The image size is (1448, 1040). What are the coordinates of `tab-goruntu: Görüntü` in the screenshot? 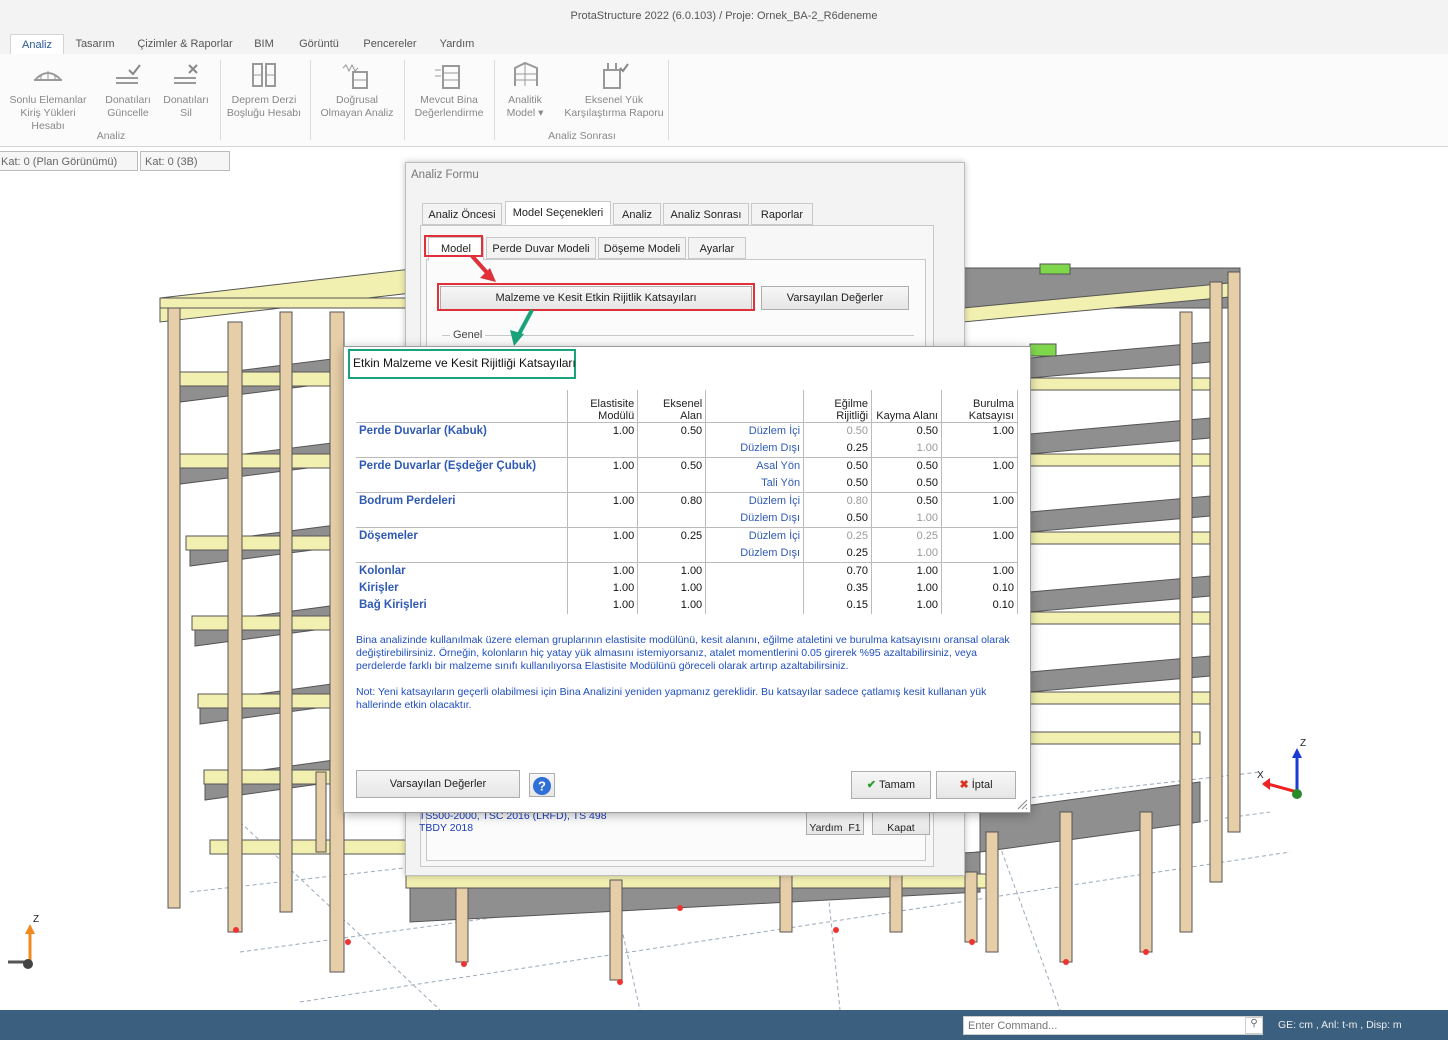 It's located at (319, 44).